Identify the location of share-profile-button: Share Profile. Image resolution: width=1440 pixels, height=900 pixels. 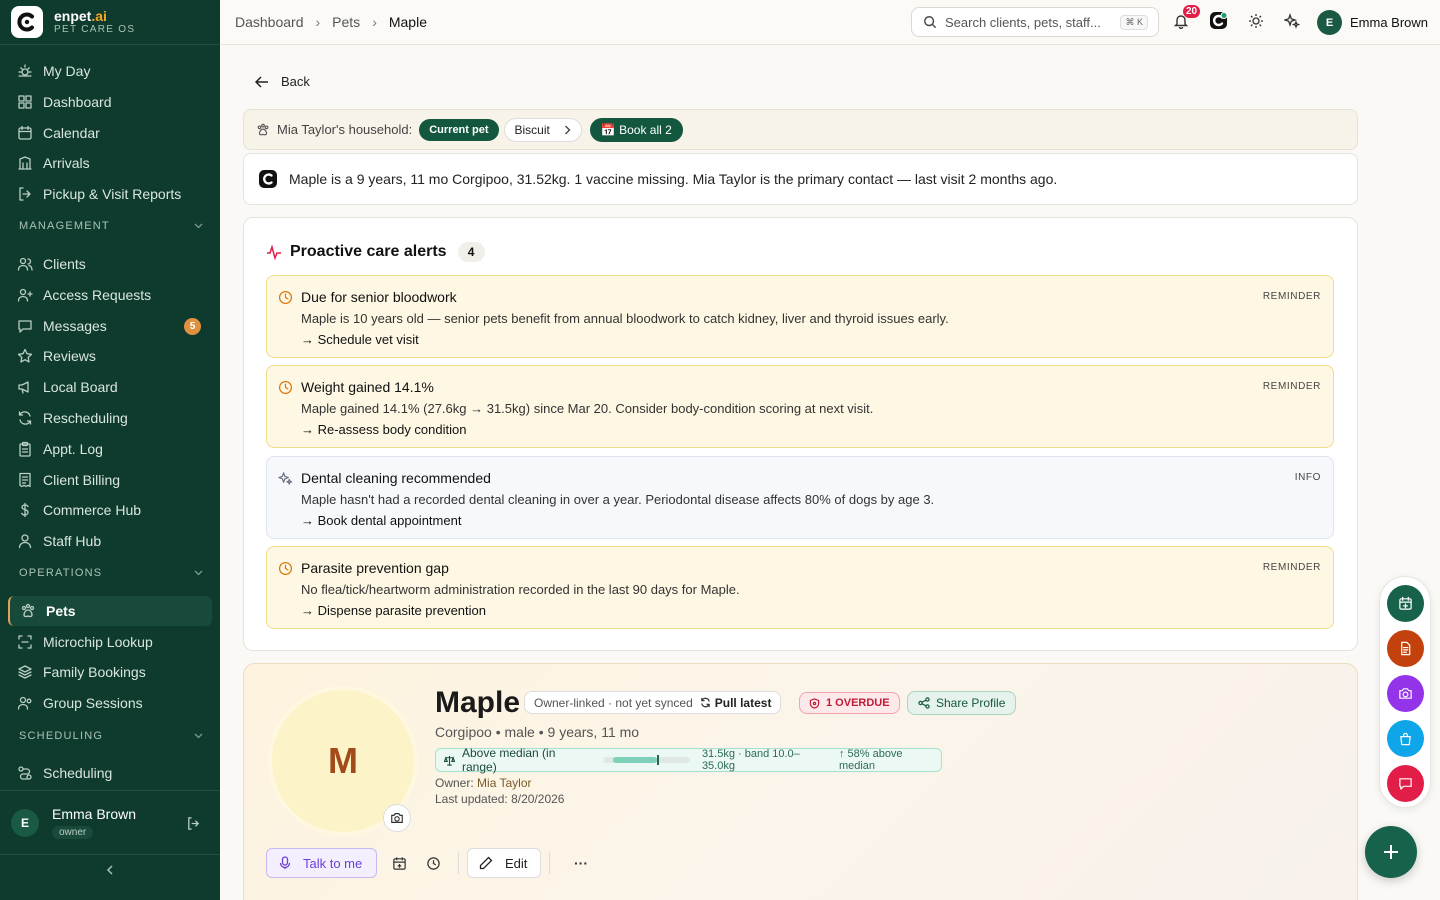
(962, 703).